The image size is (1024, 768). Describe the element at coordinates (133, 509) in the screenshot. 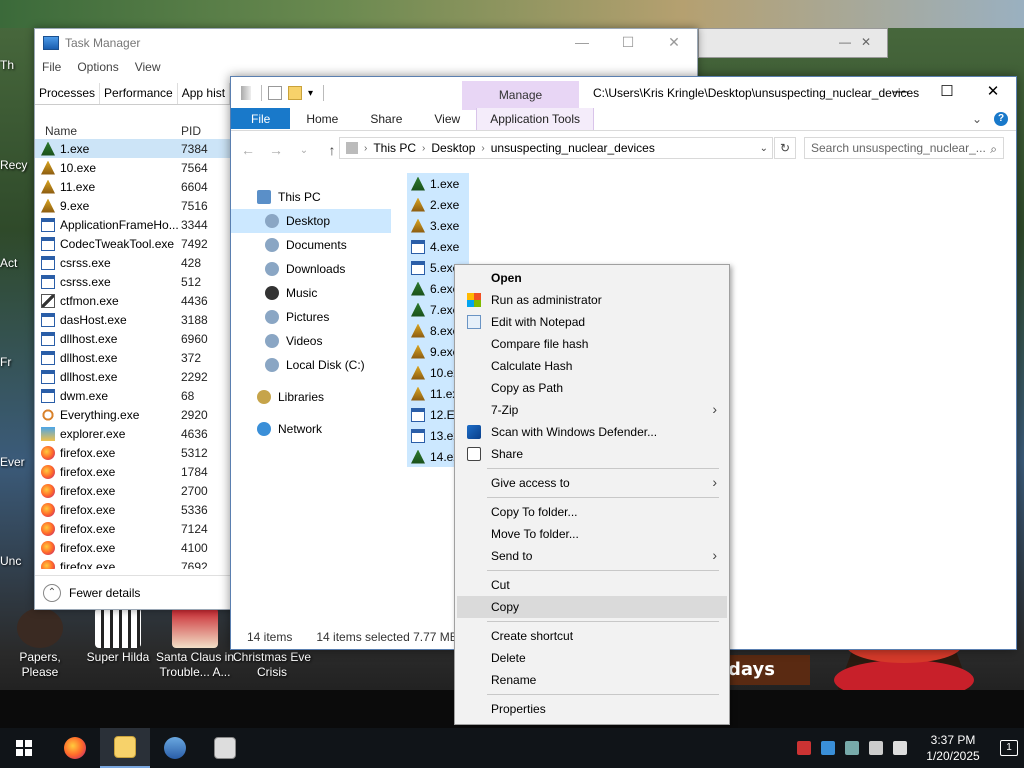

I see `table-row: firefox.exe 5336` at that location.